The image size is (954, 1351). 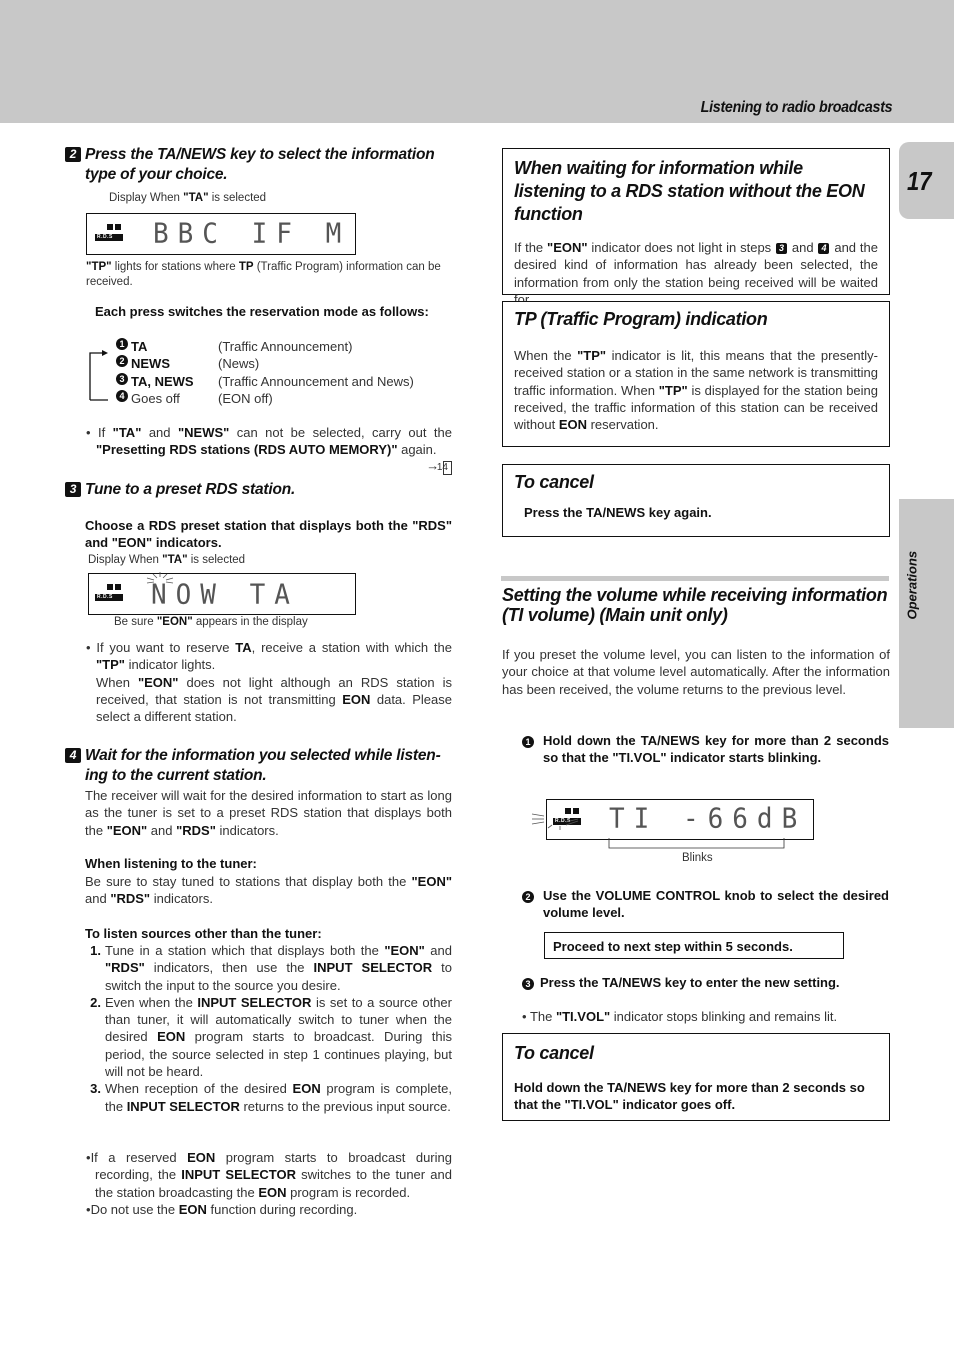 I want to click on step-number-icon: 3, so click(x=122, y=378).